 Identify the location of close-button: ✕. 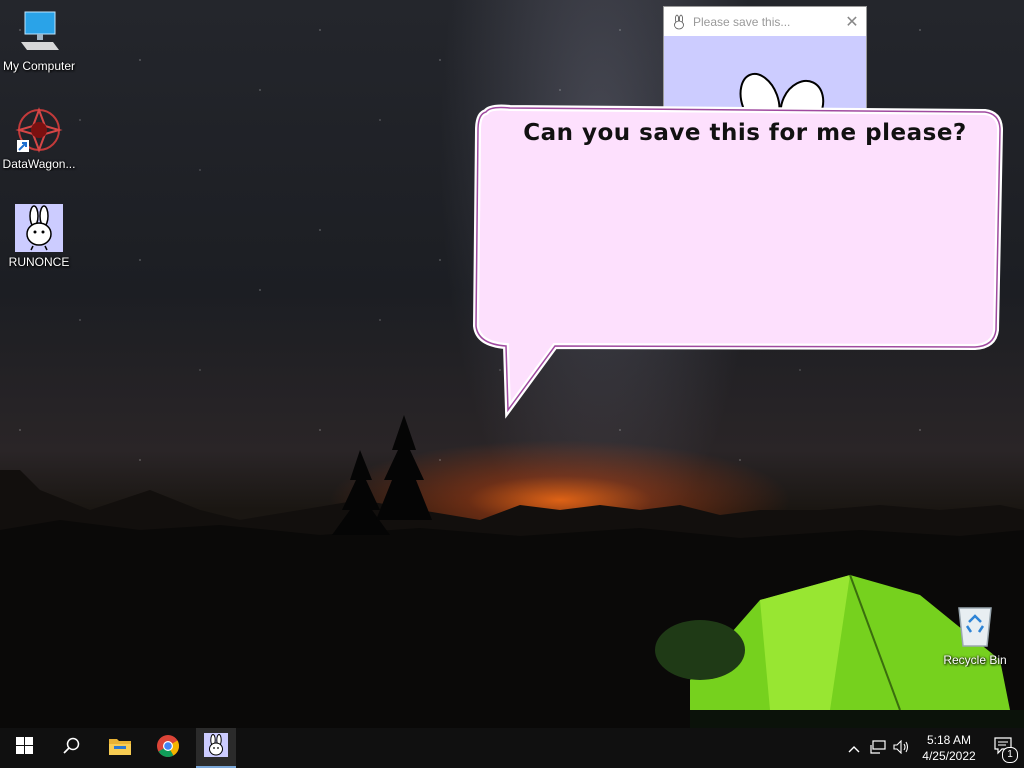
(852, 21).